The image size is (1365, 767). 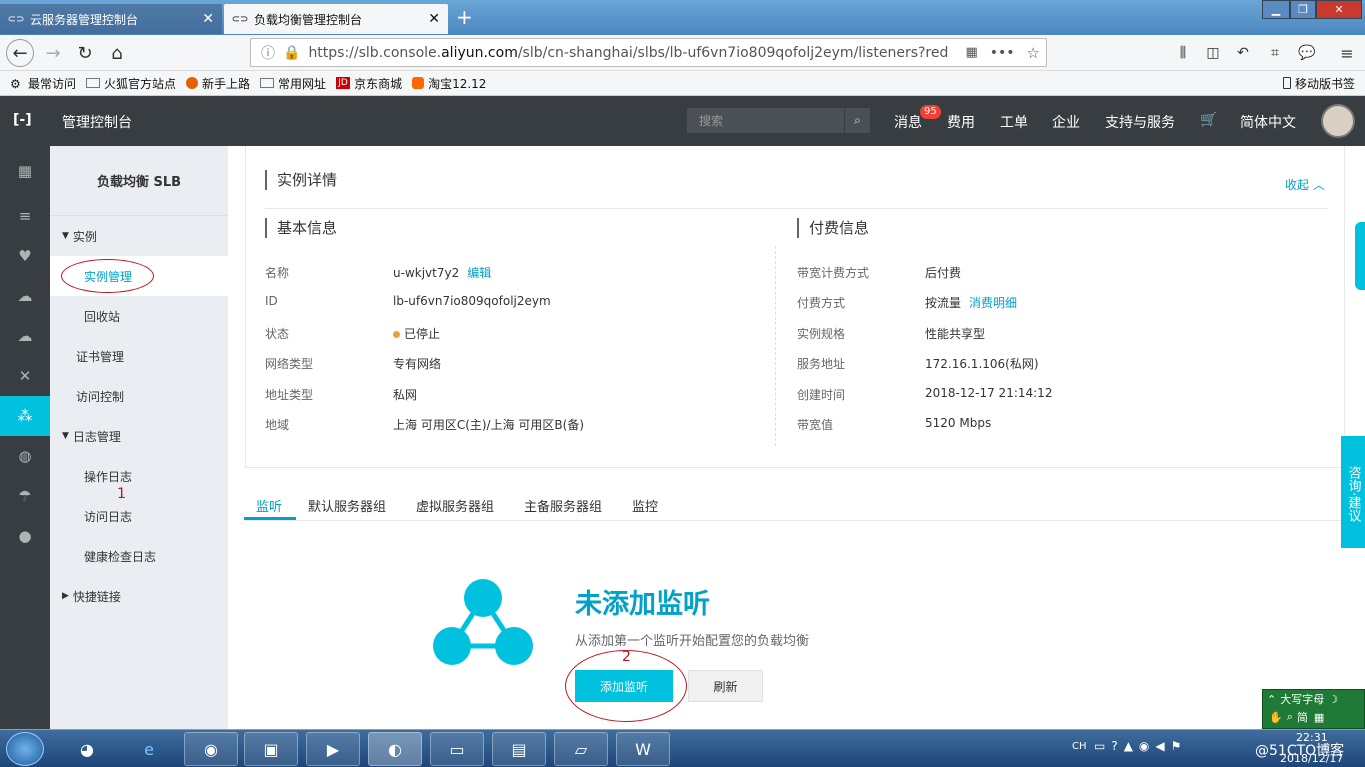 What do you see at coordinates (1066, 122) in the screenshot?
I see `enterprise-link: 企业` at bounding box center [1066, 122].